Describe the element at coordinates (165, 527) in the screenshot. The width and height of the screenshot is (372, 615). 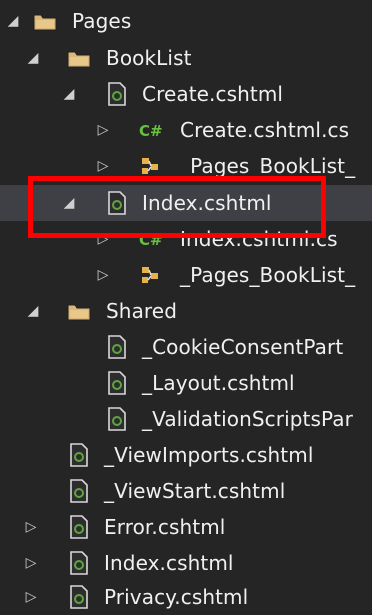
I see `tree-item-label: Error.cshtml` at that location.